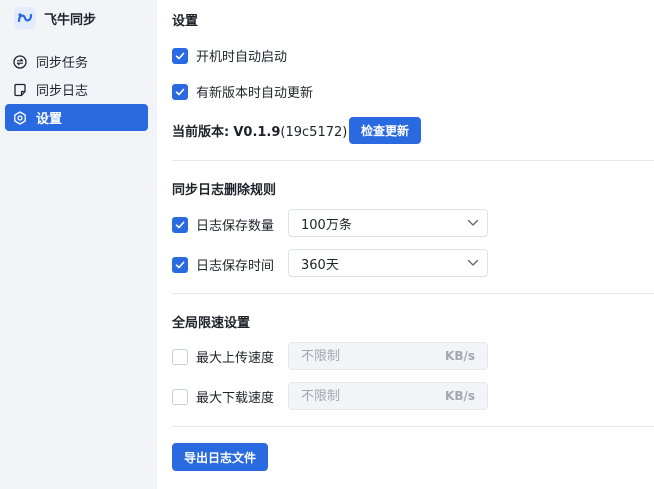  What do you see at coordinates (373, 396) in the screenshot?
I see `download-speed-input` at bounding box center [373, 396].